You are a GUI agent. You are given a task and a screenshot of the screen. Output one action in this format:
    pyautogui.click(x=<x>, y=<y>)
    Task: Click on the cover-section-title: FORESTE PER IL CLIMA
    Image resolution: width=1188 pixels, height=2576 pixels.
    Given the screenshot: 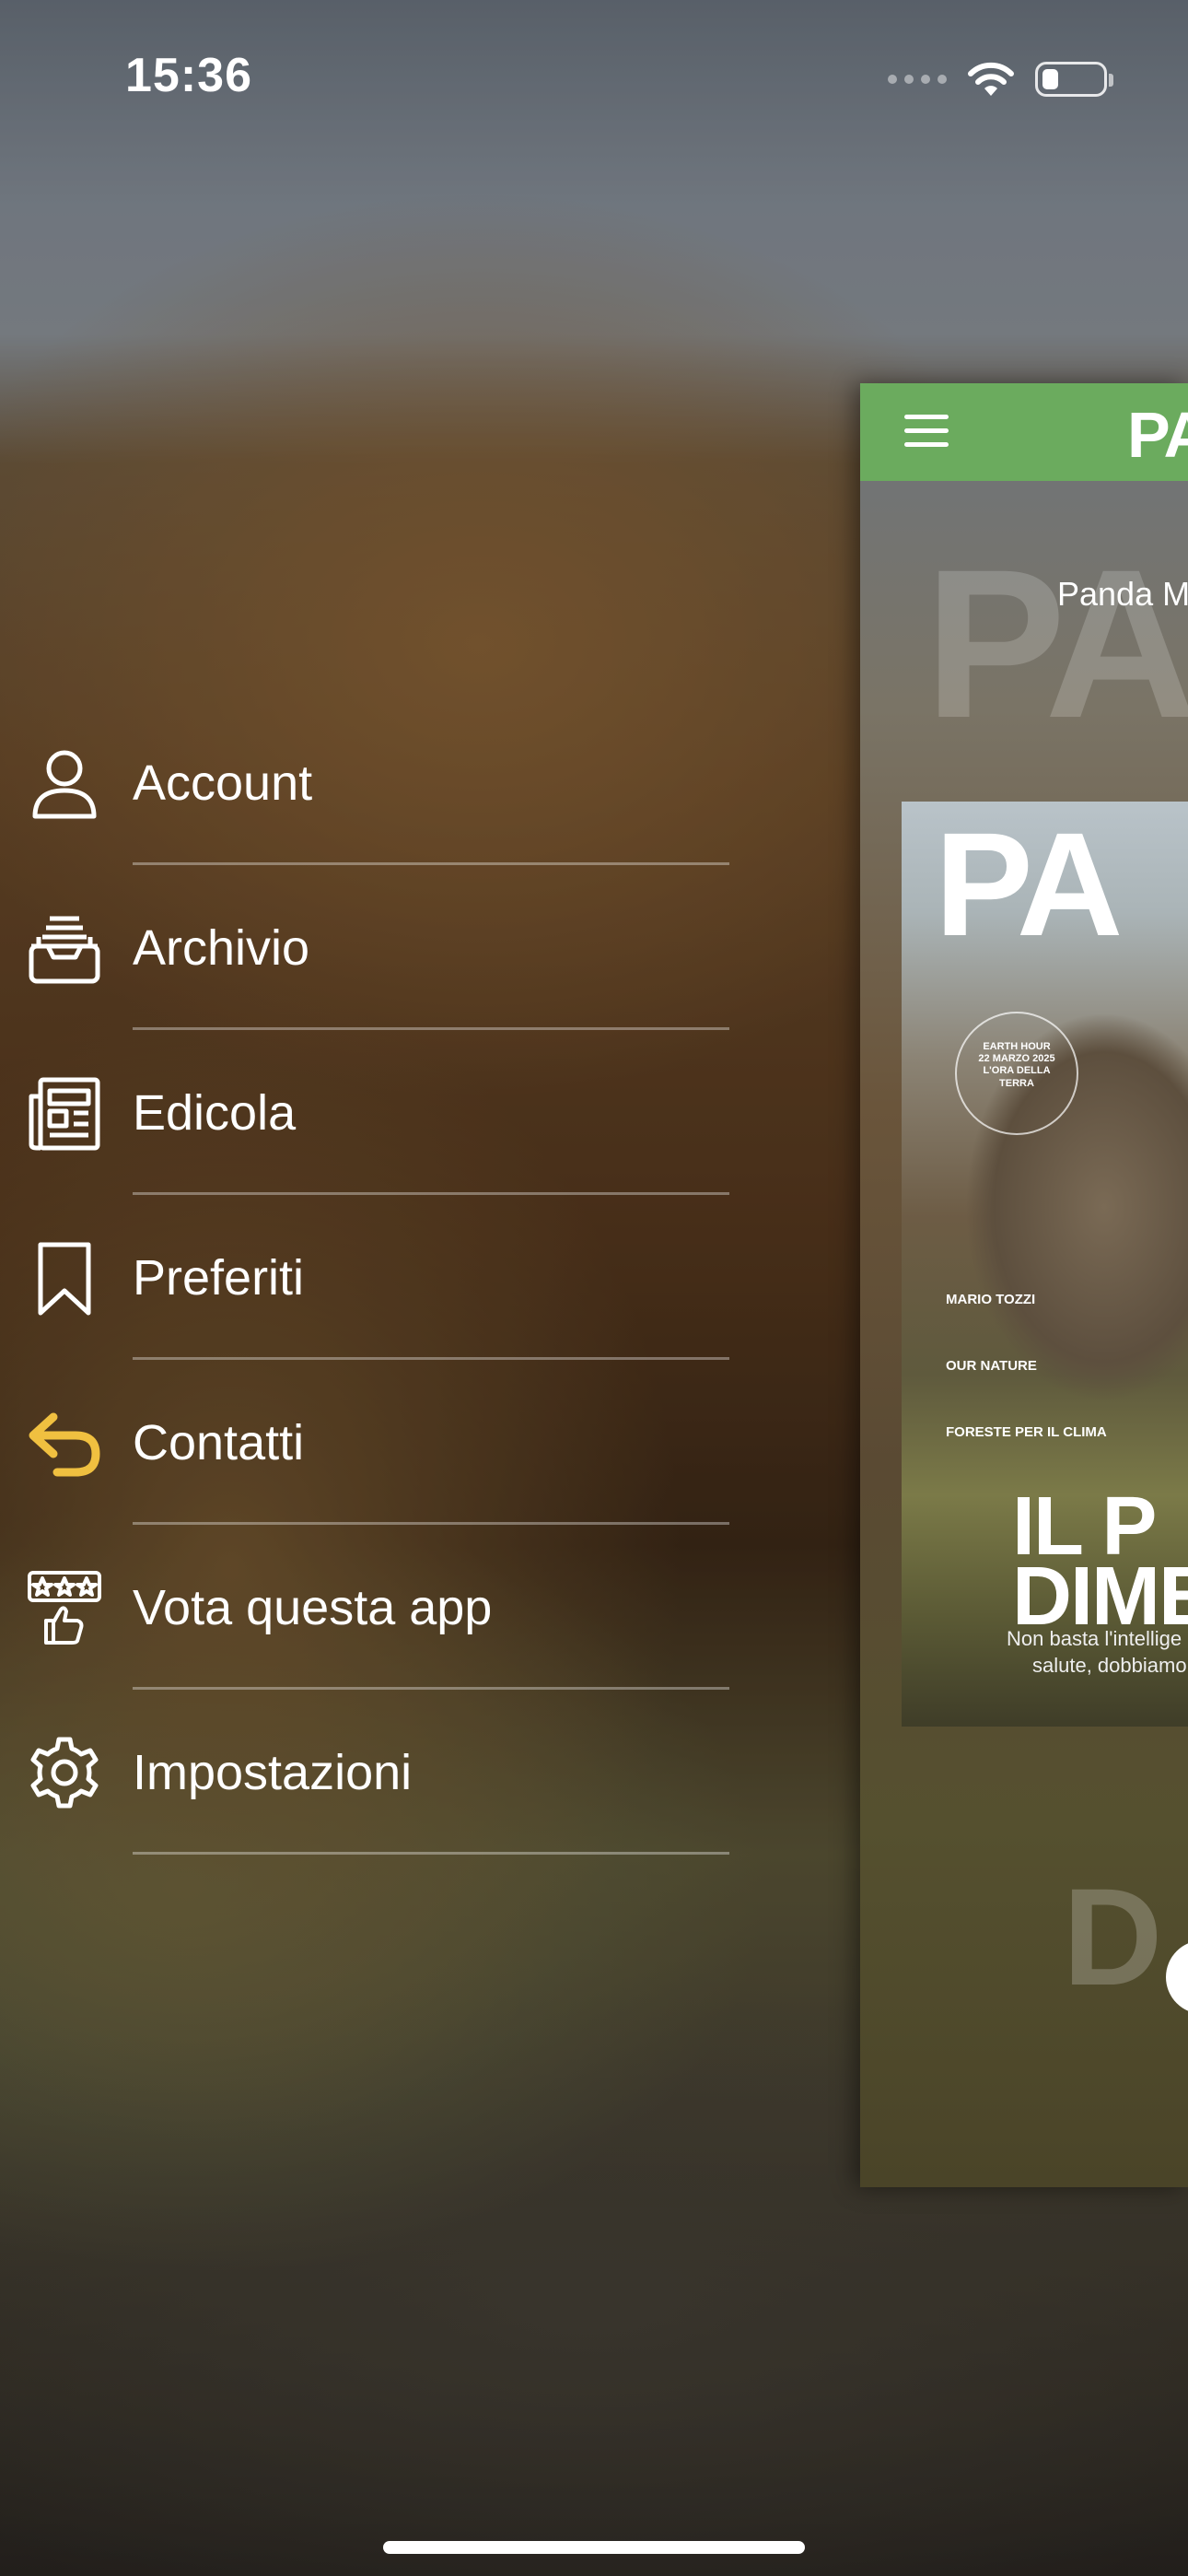 What is the action you would take?
    pyautogui.click(x=1026, y=1432)
    